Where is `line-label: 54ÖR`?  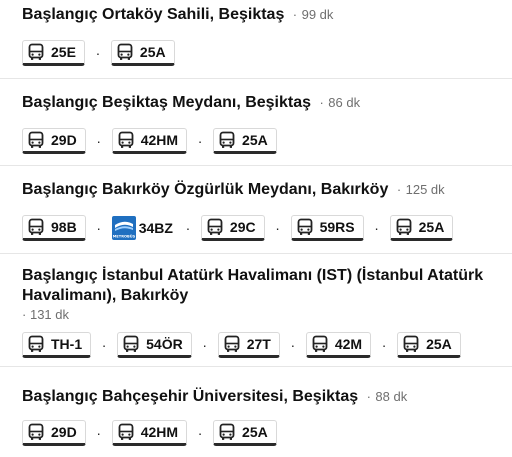 line-label: 54ÖR is located at coordinates (164, 344).